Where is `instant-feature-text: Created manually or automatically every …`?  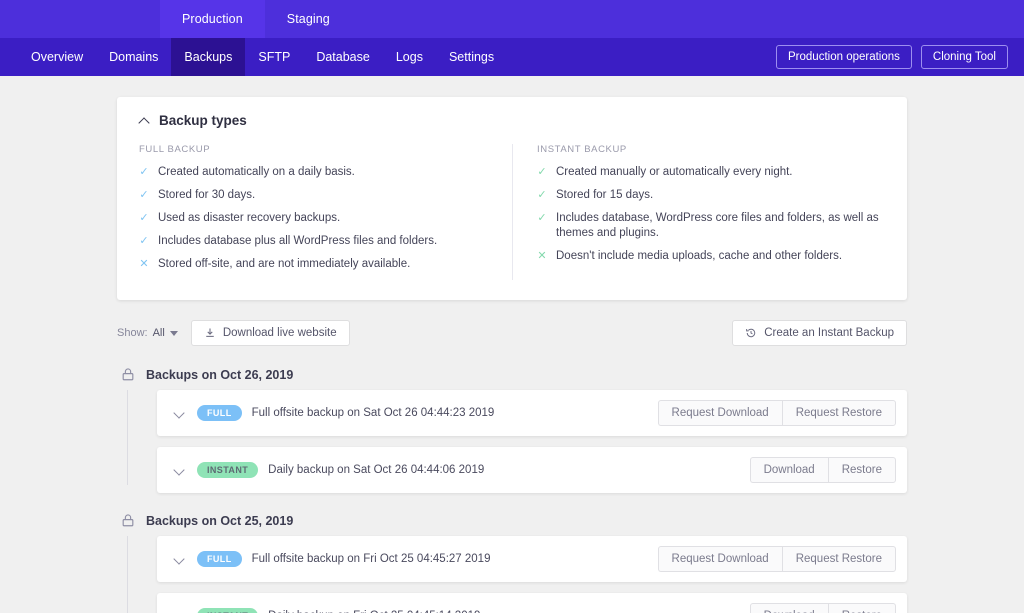
instant-feature-text: Created manually or automatically every … is located at coordinates (674, 172).